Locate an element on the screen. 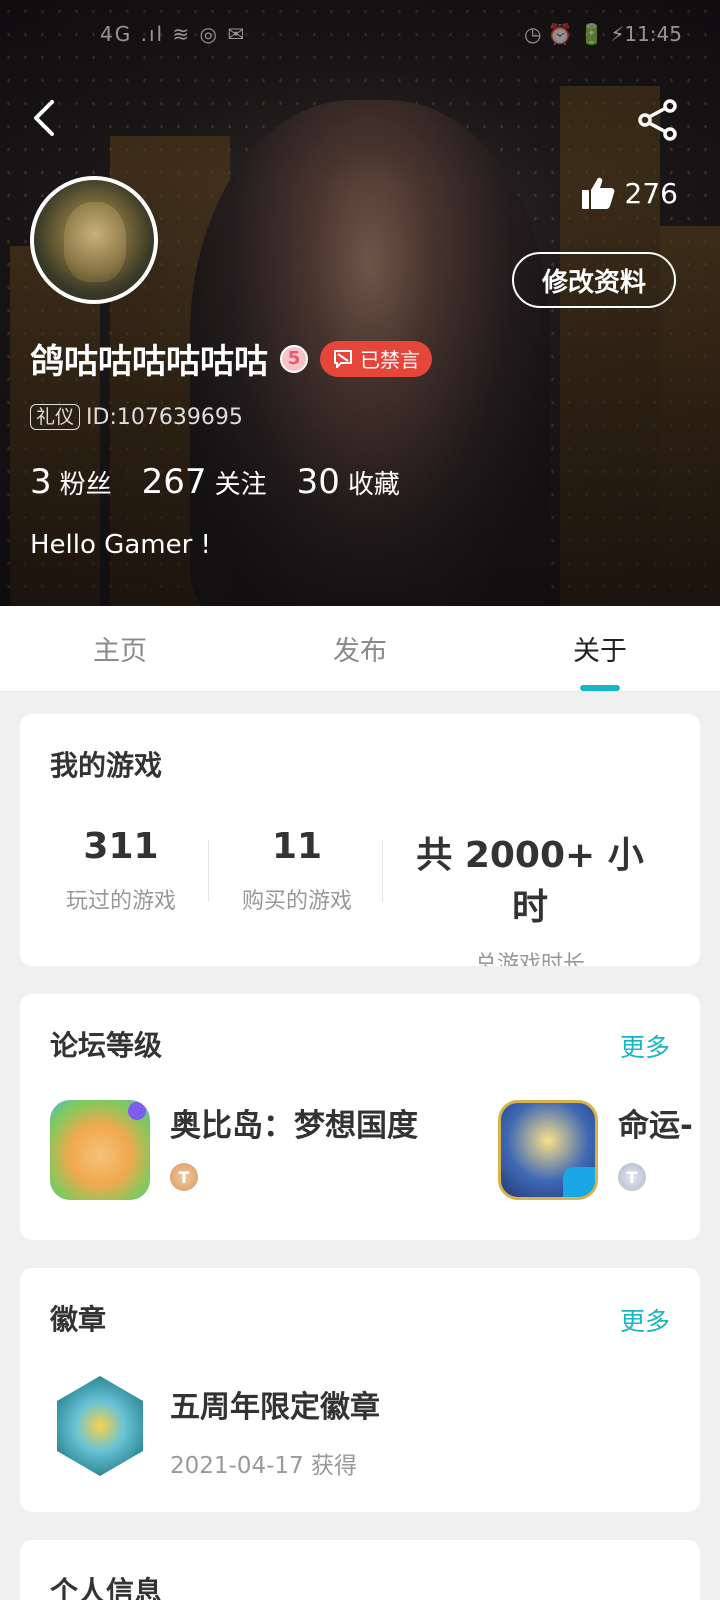 This screenshot has height=1600, width=720. tab-home: 主页 is located at coordinates (120, 648).